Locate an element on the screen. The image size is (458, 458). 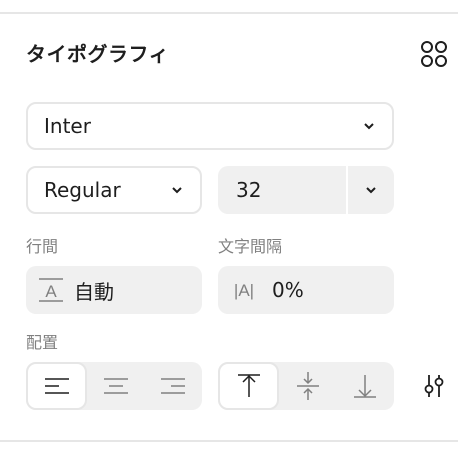
align-top-button is located at coordinates (249, 386).